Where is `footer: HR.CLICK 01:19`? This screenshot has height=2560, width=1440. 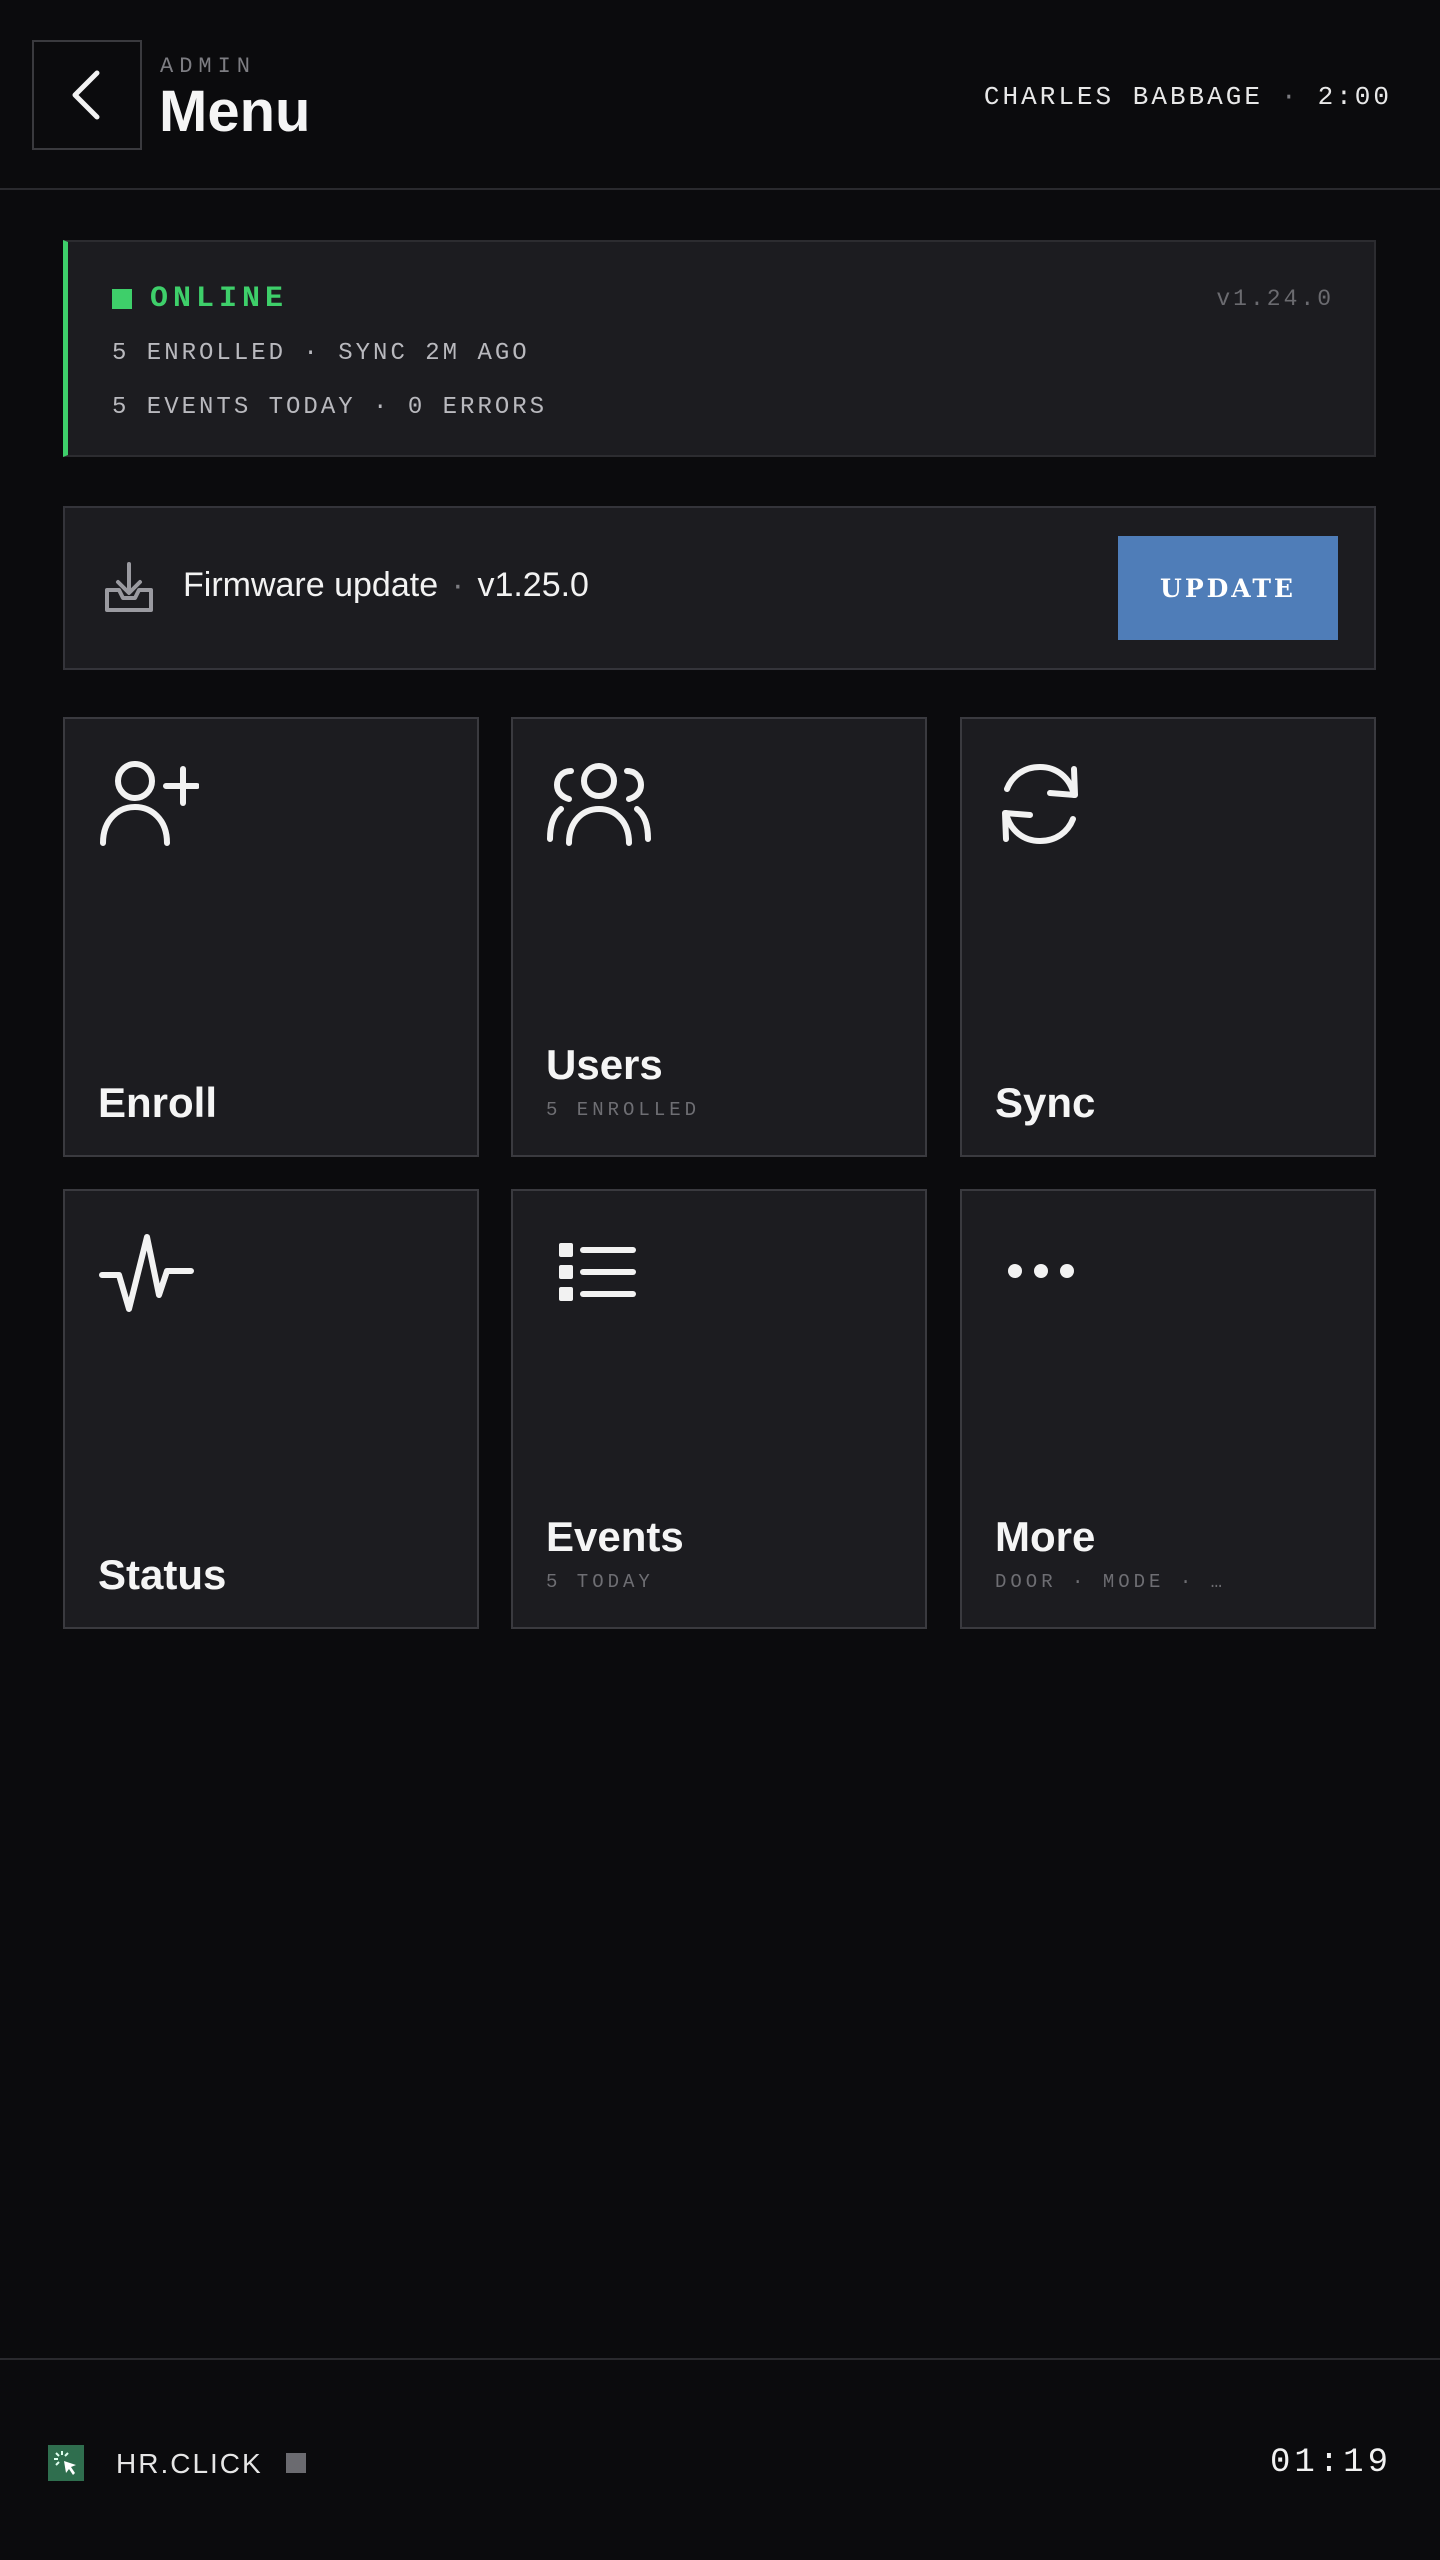 footer: HR.CLICK 01:19 is located at coordinates (720, 2459).